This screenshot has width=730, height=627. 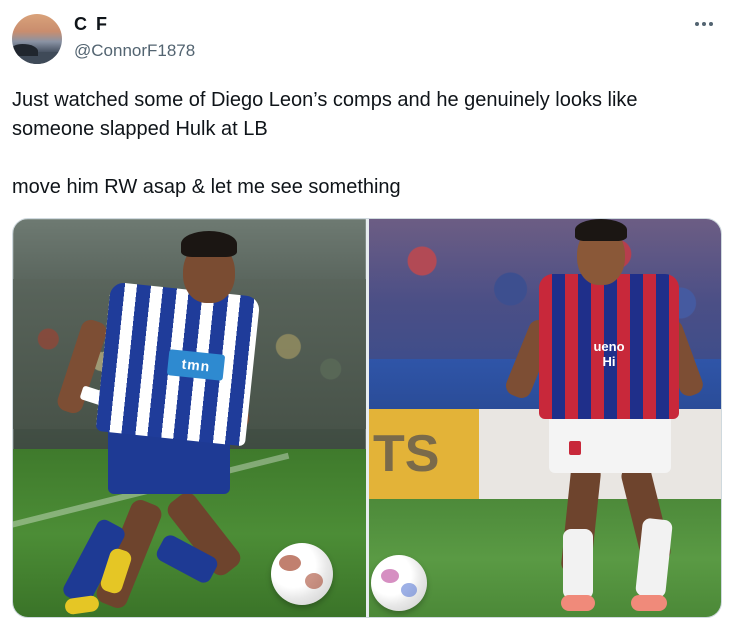 I want to click on tweet-text-line: someone slapped Hulk at LB, so click(x=140, y=129).